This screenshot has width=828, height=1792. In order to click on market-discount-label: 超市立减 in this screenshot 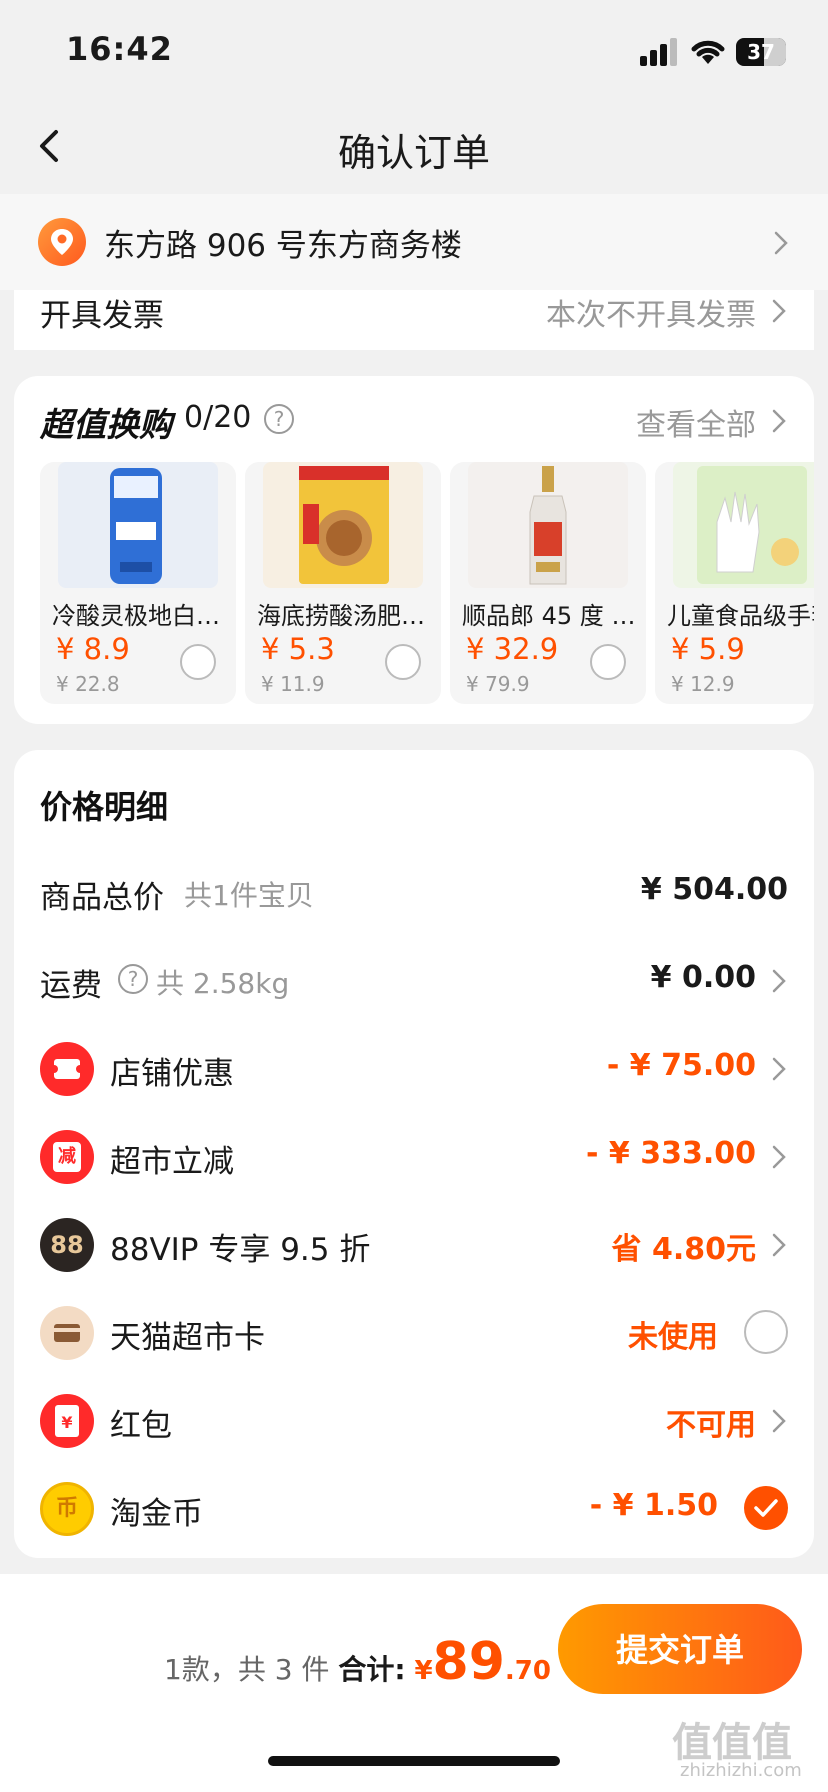, I will do `click(172, 1162)`.